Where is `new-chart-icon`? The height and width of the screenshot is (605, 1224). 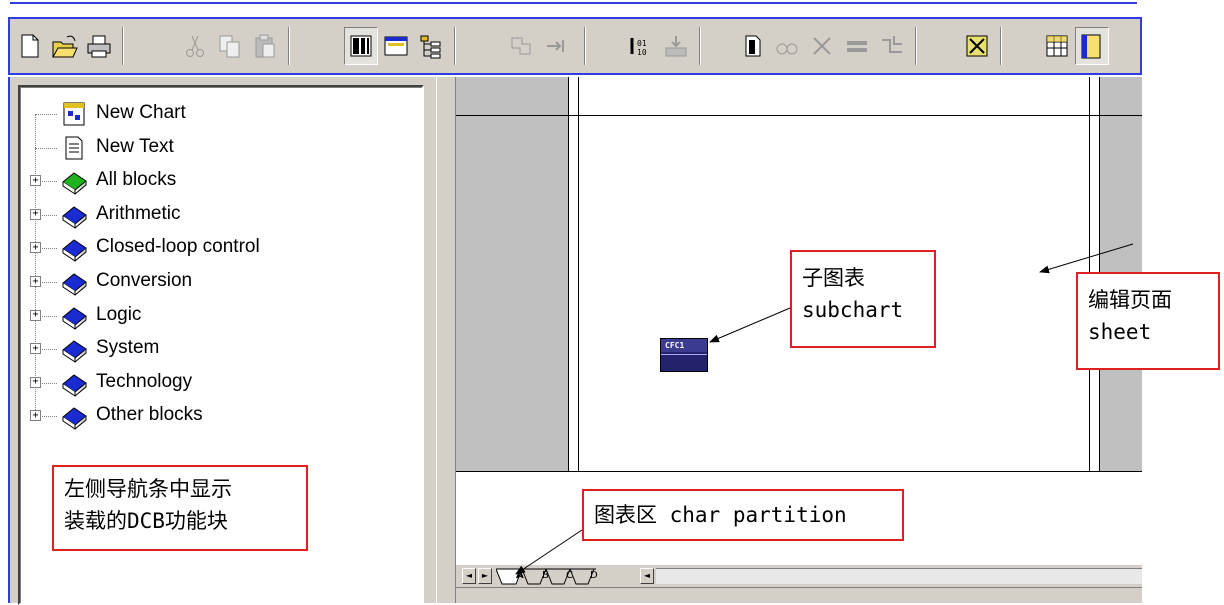 new-chart-icon is located at coordinates (74, 114).